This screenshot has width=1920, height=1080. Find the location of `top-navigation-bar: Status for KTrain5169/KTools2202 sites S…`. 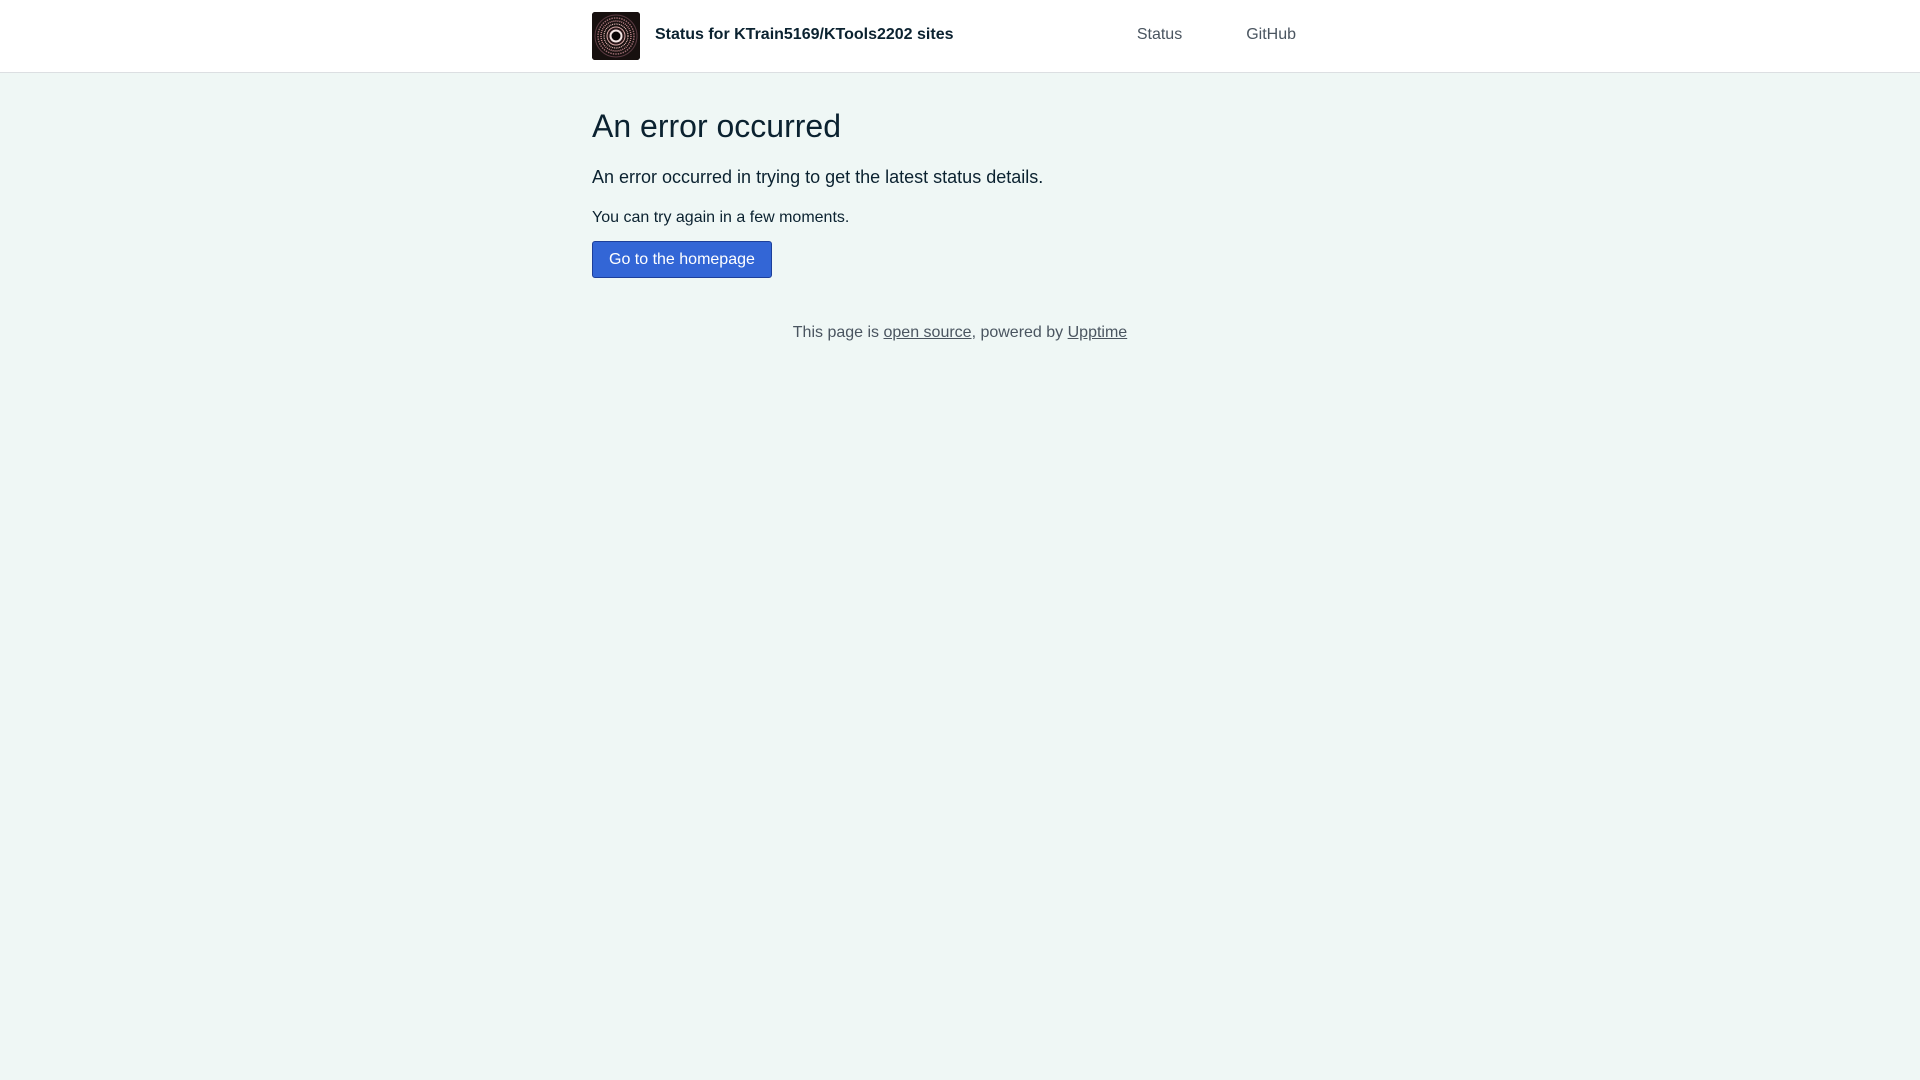

top-navigation-bar: Status for KTrain5169/KTools2202 sites S… is located at coordinates (960, 36).